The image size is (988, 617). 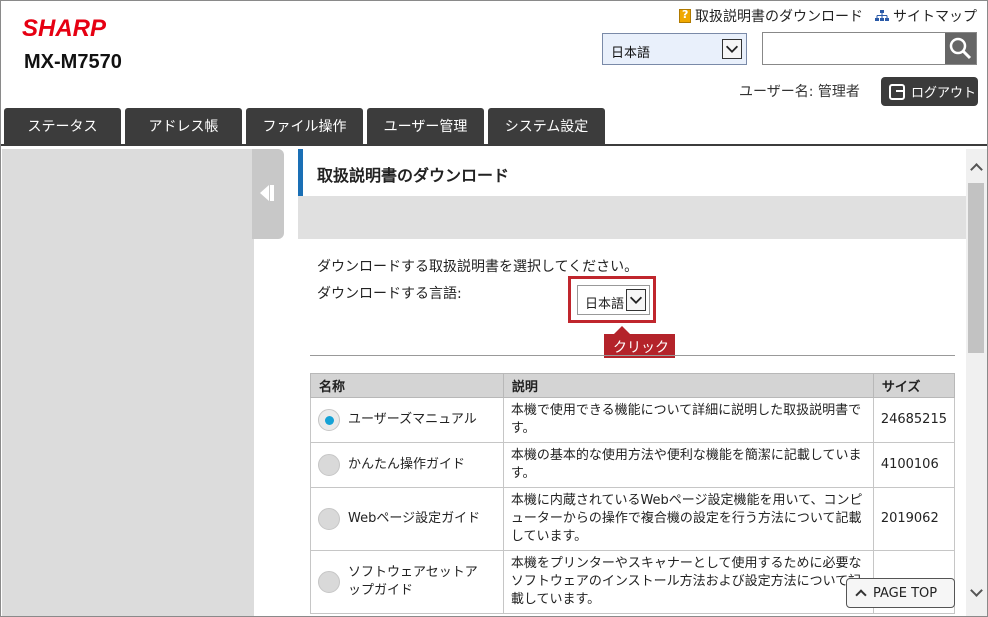 What do you see at coordinates (914, 385) in the screenshot?
I see `column-header-size: サイズ` at bounding box center [914, 385].